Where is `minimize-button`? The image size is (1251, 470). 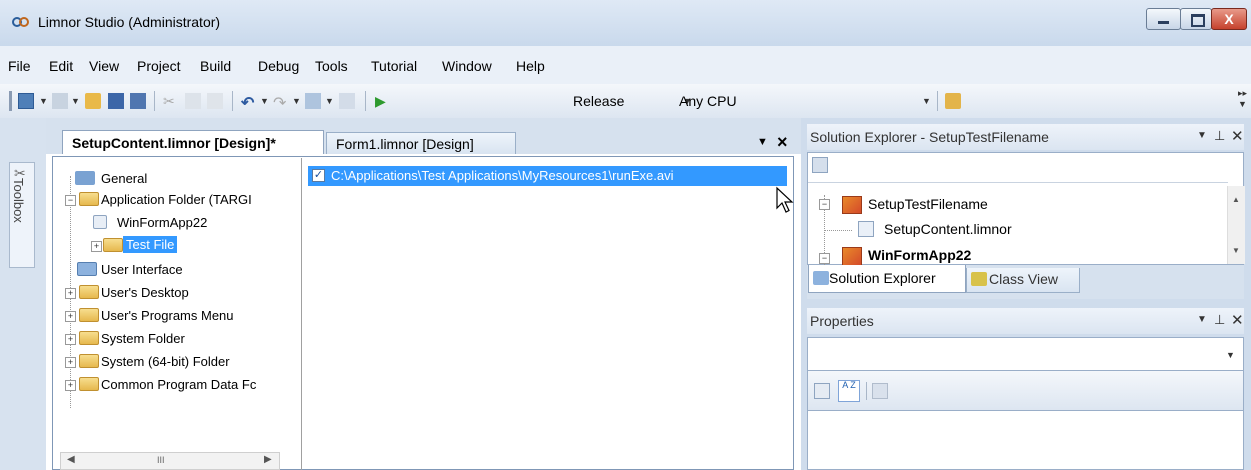
minimize-button is located at coordinates (1163, 19).